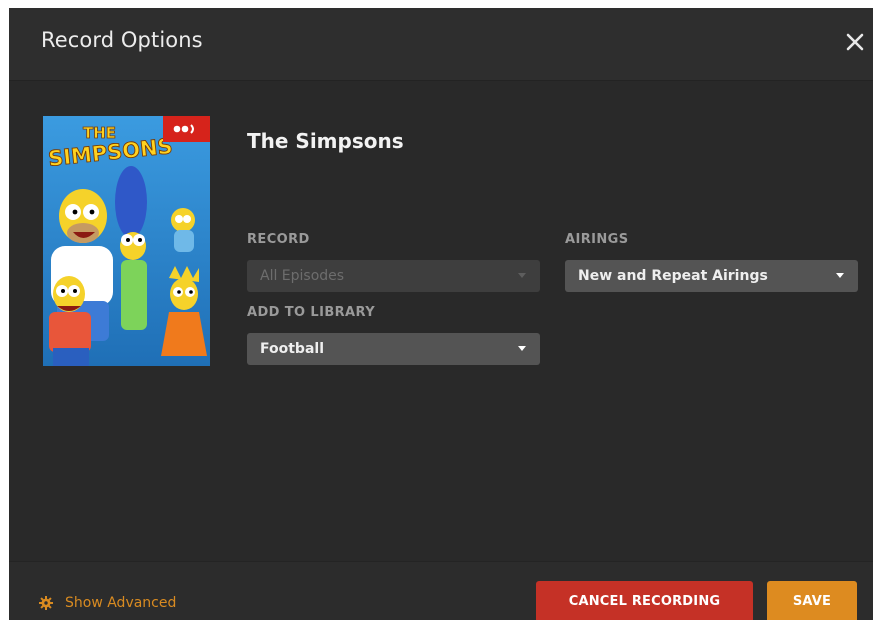 The image size is (873, 620). I want to click on record-select: All Episodes, so click(393, 276).